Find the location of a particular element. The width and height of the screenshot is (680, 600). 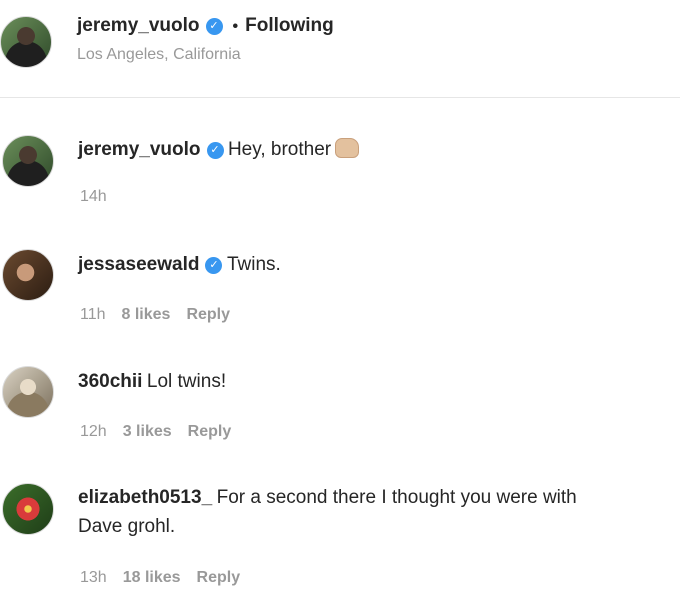

comment-meta: 12h 3 likes Reply is located at coordinates (163, 432).